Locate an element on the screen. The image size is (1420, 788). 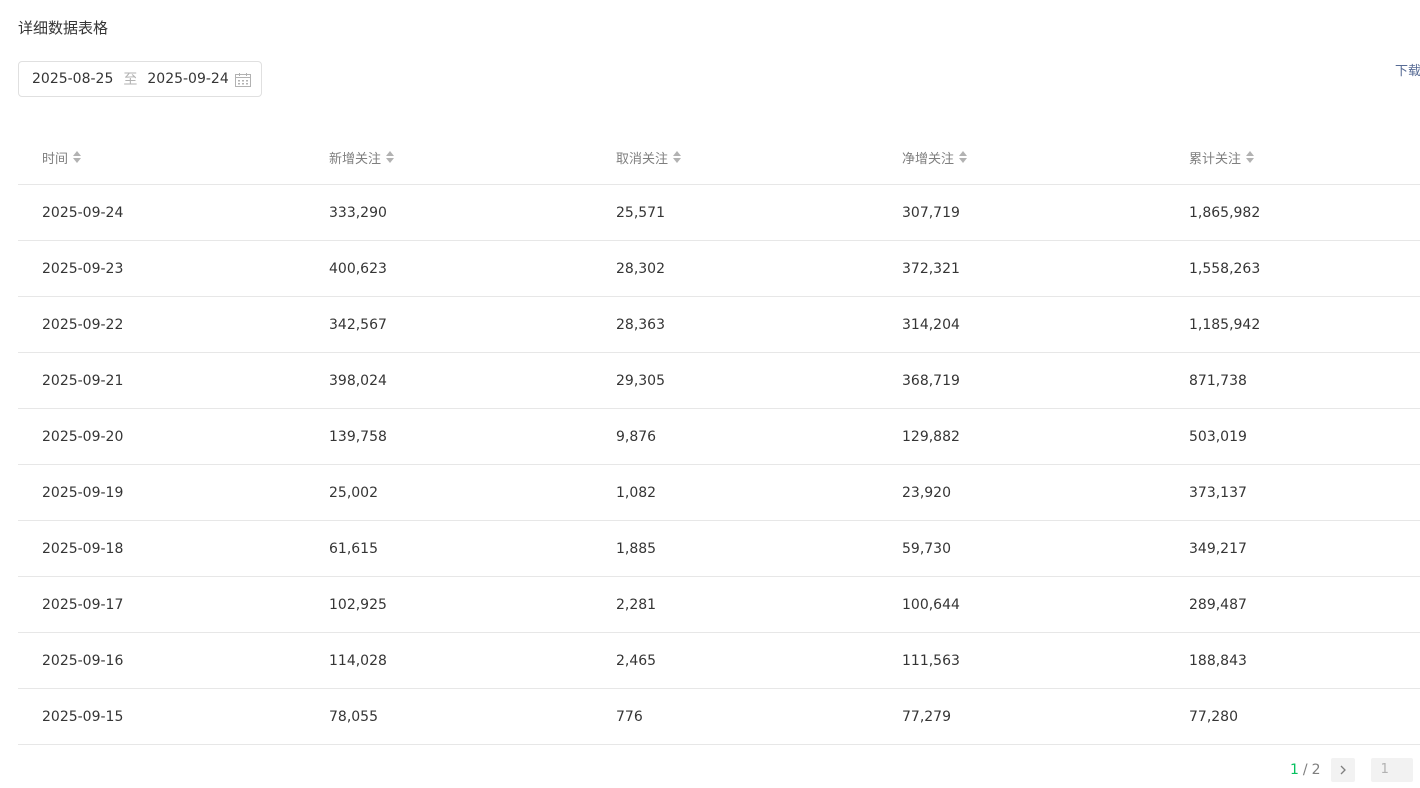
table-cell: 333,290 is located at coordinates (358, 212).